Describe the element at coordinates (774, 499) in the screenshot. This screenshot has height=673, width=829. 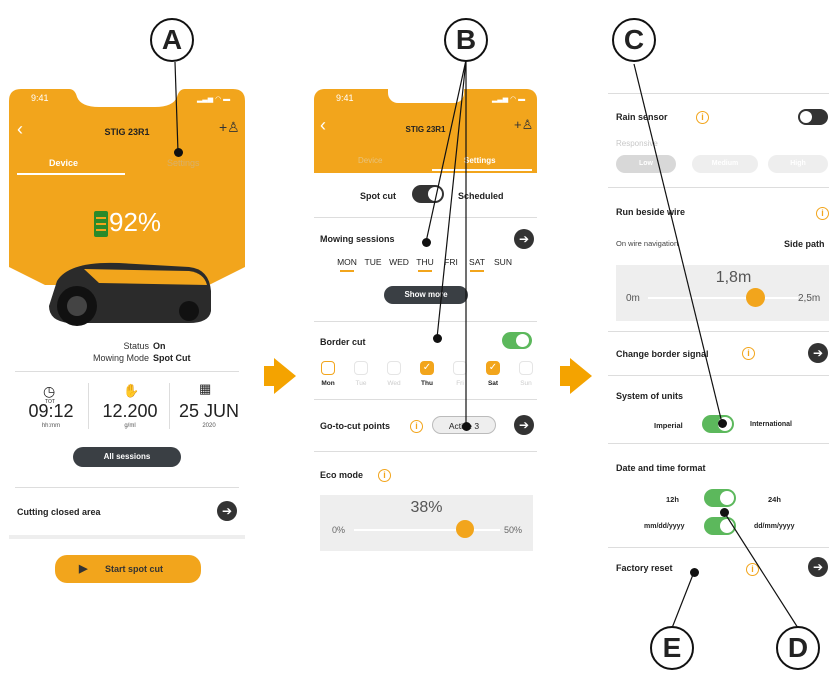
I see `24h-label: 24h` at that location.